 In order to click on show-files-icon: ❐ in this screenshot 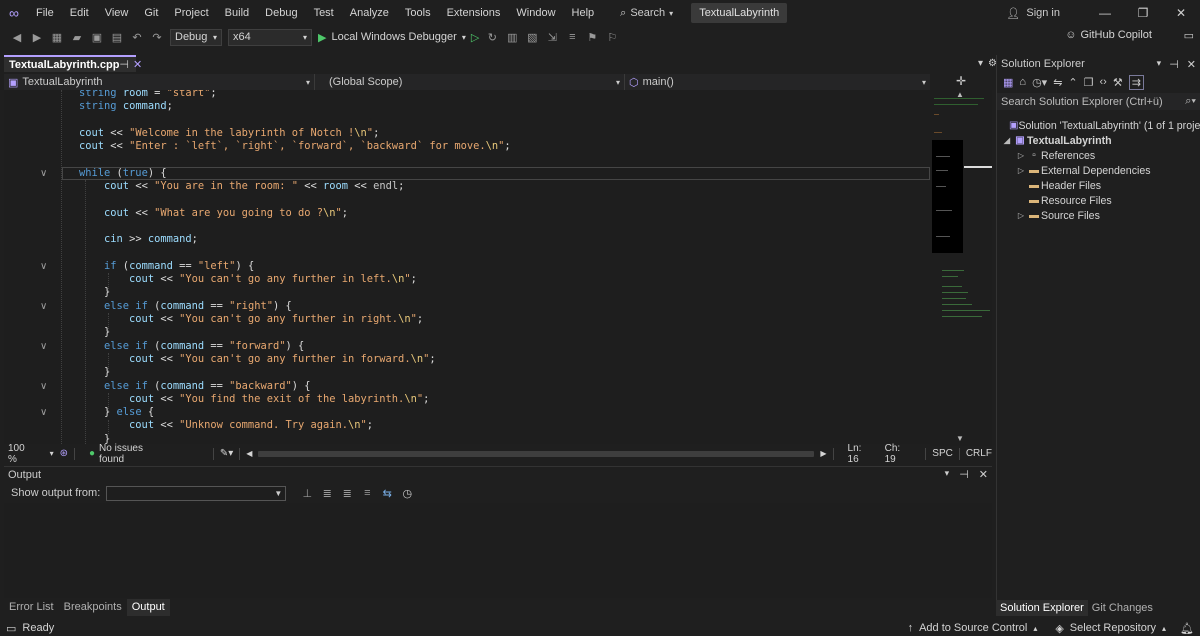, I will do `click(1089, 82)`.